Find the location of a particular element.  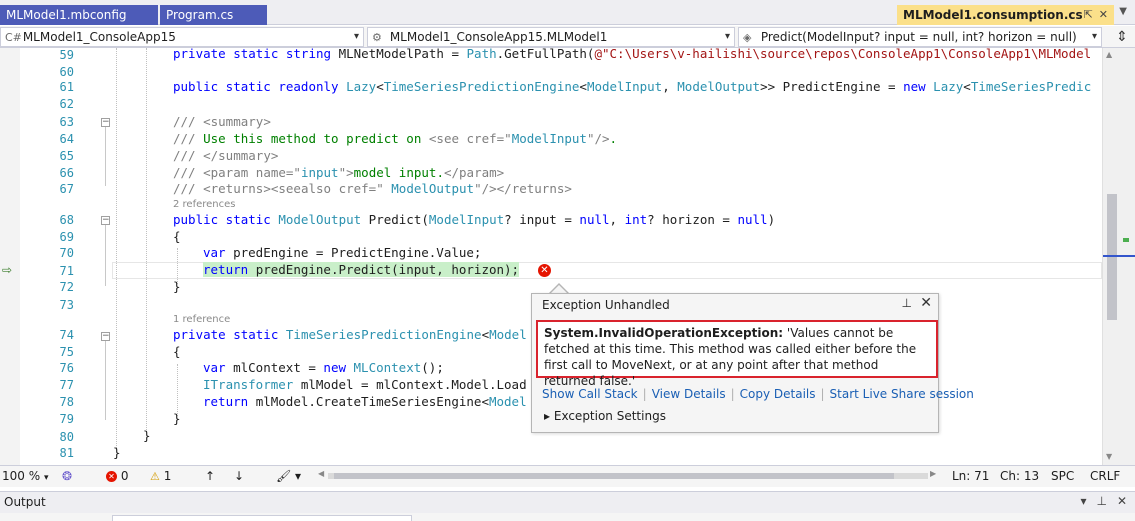

codelens-references: 1 reference is located at coordinates (201, 319).